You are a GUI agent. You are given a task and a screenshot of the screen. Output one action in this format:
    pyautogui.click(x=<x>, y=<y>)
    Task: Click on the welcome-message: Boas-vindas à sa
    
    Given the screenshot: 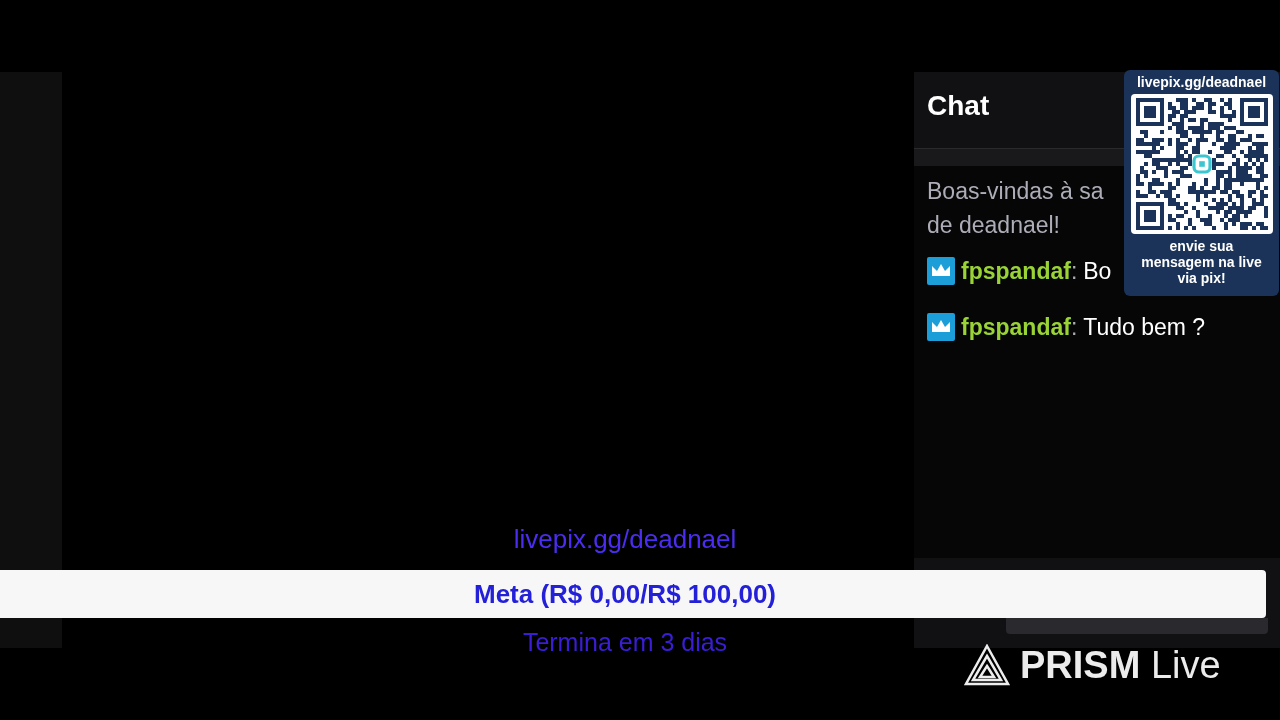 What is the action you would take?
    pyautogui.click(x=1015, y=191)
    